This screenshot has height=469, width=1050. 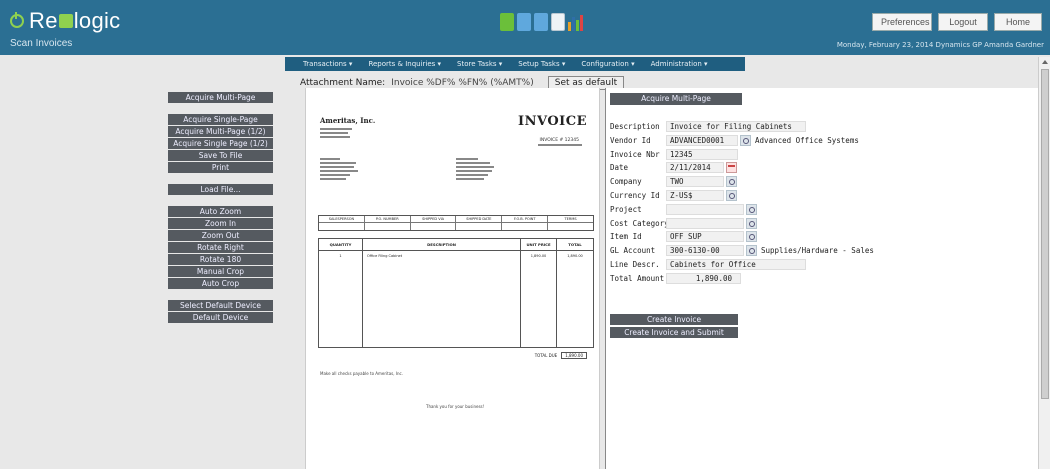 I want to click on form-row-description: Description Invoice for Filing Cabinets, so click(x=760, y=126).